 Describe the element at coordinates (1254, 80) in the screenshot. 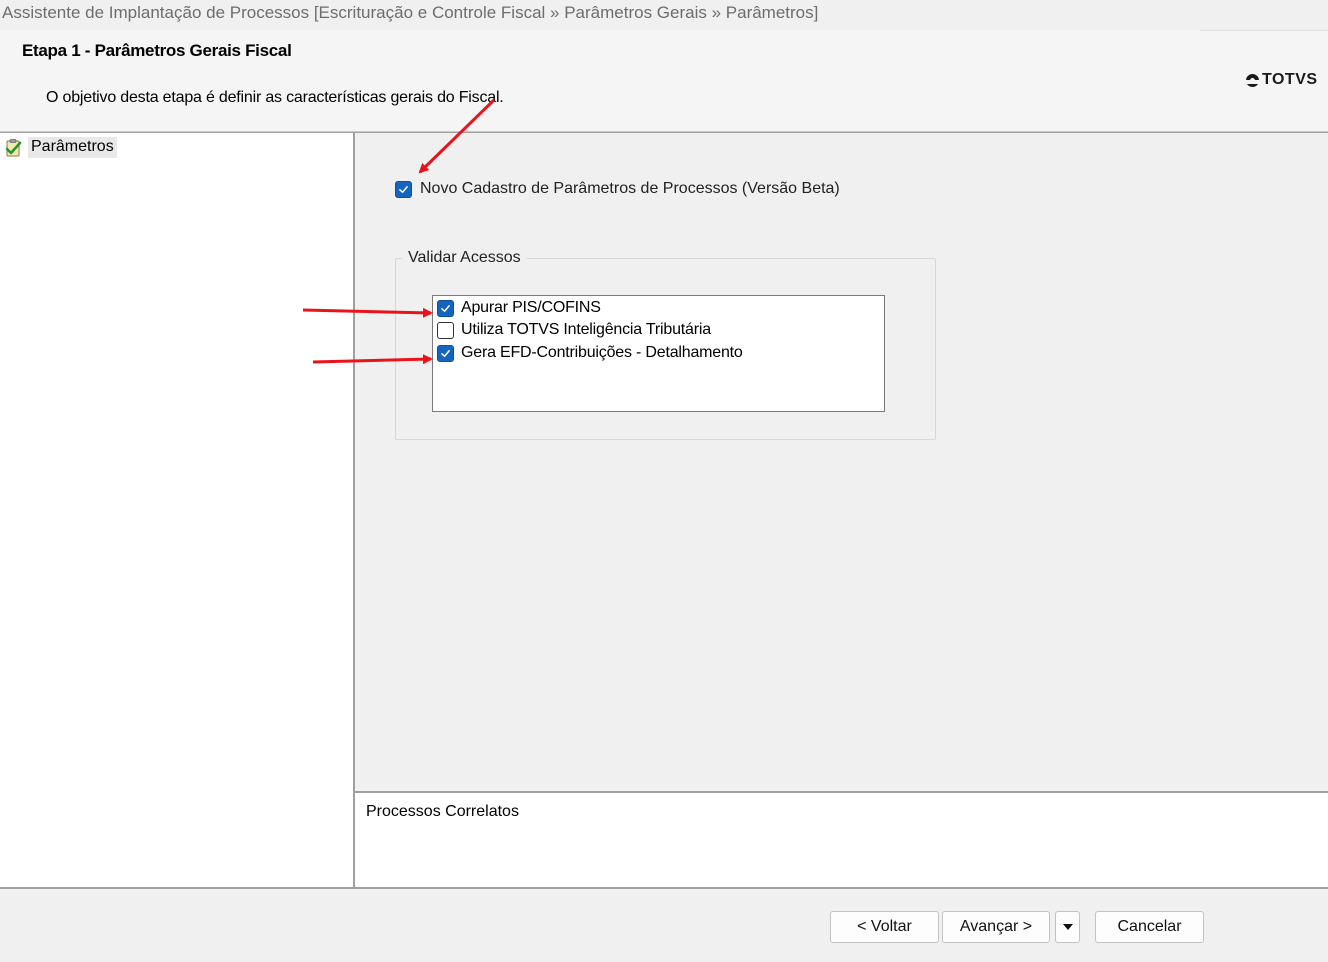

I see `totvs-logo-icon` at that location.